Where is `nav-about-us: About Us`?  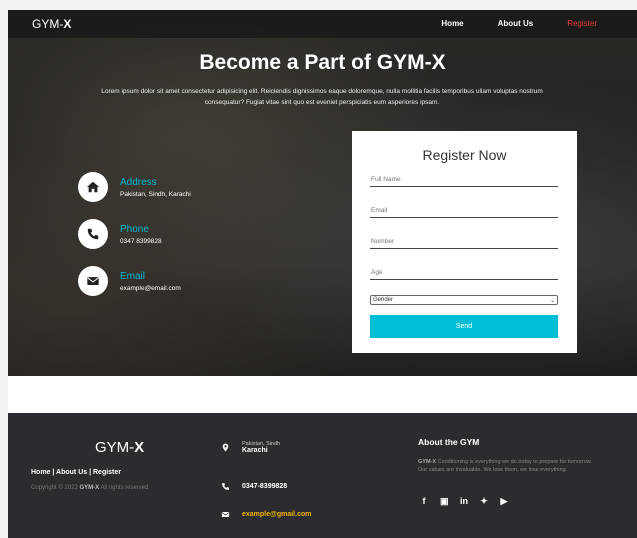
nav-about-us: About Us is located at coordinates (516, 23).